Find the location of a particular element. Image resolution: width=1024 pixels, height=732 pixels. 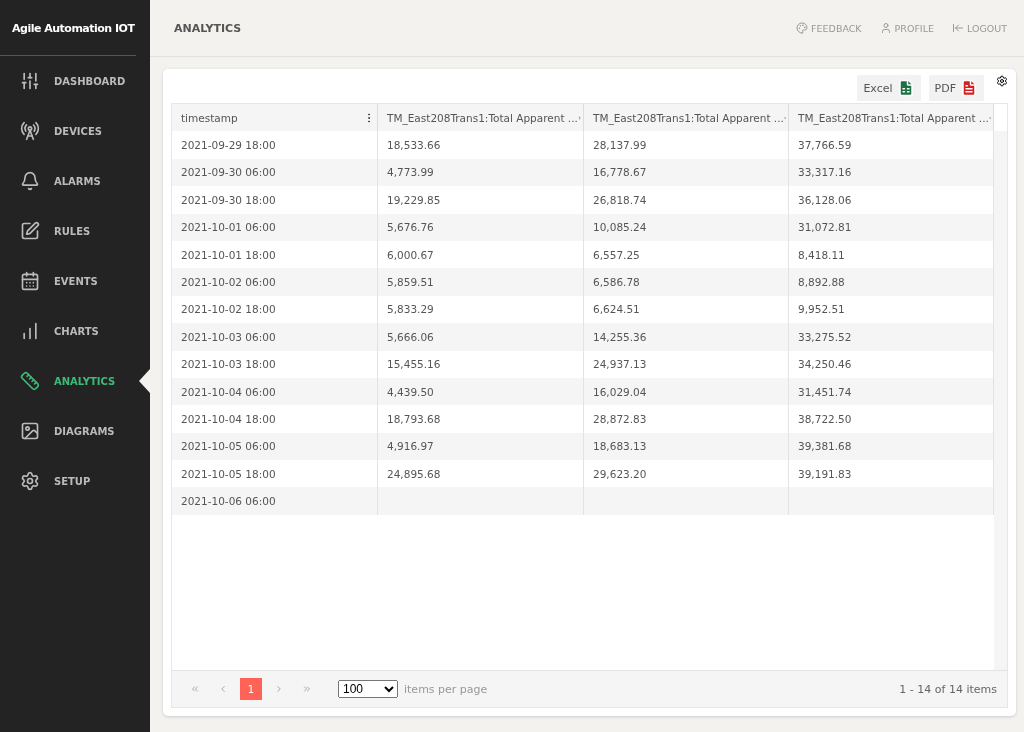

table-cell: 2021-10-02 06:00 is located at coordinates (275, 282).